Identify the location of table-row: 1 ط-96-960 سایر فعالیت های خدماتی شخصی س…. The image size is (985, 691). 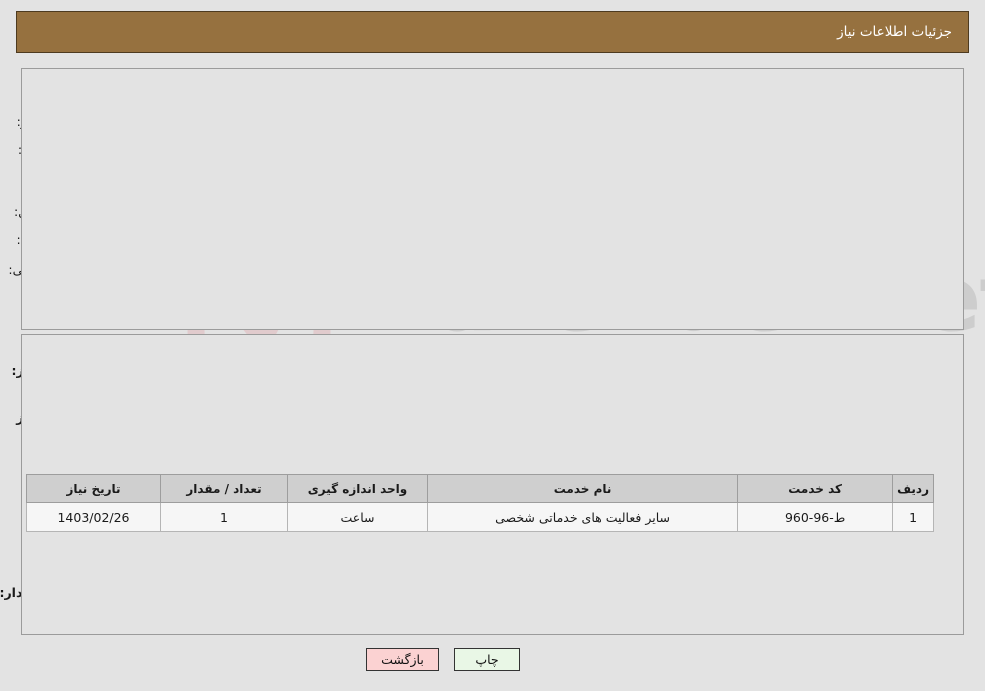
(480, 517).